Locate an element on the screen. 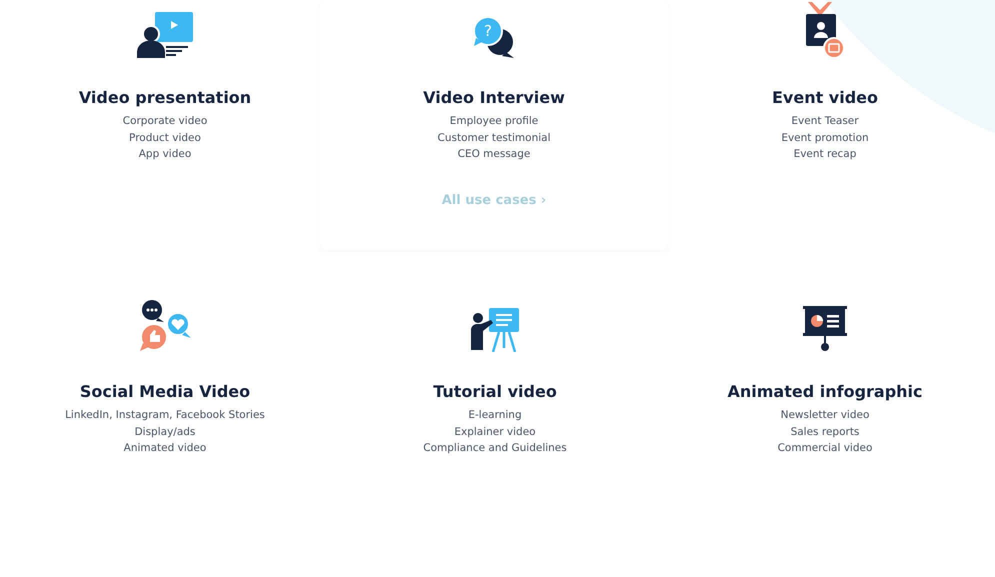 This screenshot has width=995, height=577. use-case-item: Customer testimonial is located at coordinates (494, 138).